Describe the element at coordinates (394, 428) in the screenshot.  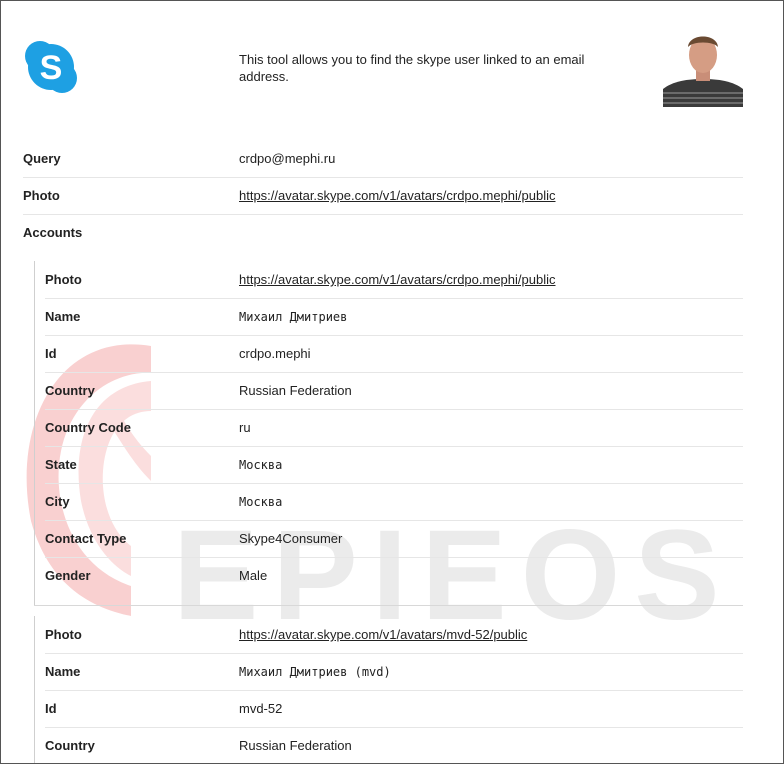
I see `account-country-code-row: Country Code ru` at that location.